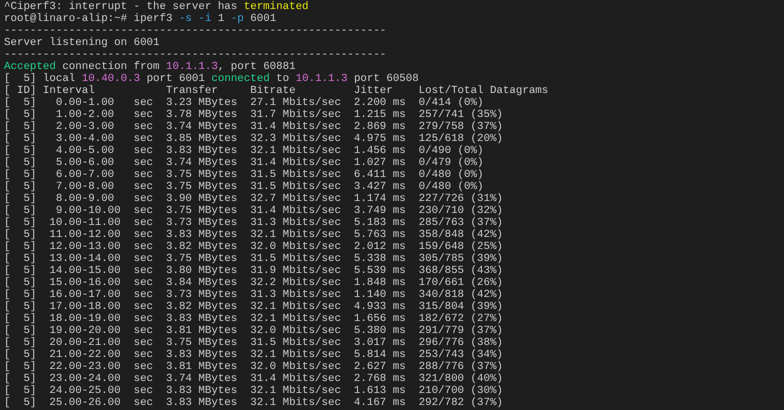 This screenshot has width=784, height=410. Describe the element at coordinates (253, 343) in the screenshot. I see `terminal-line: [ 5] 20.00-21.00 sec 3.75 MBytes 31.5 Mbits/sec 3.017 ms 296/776 (38%)` at that location.